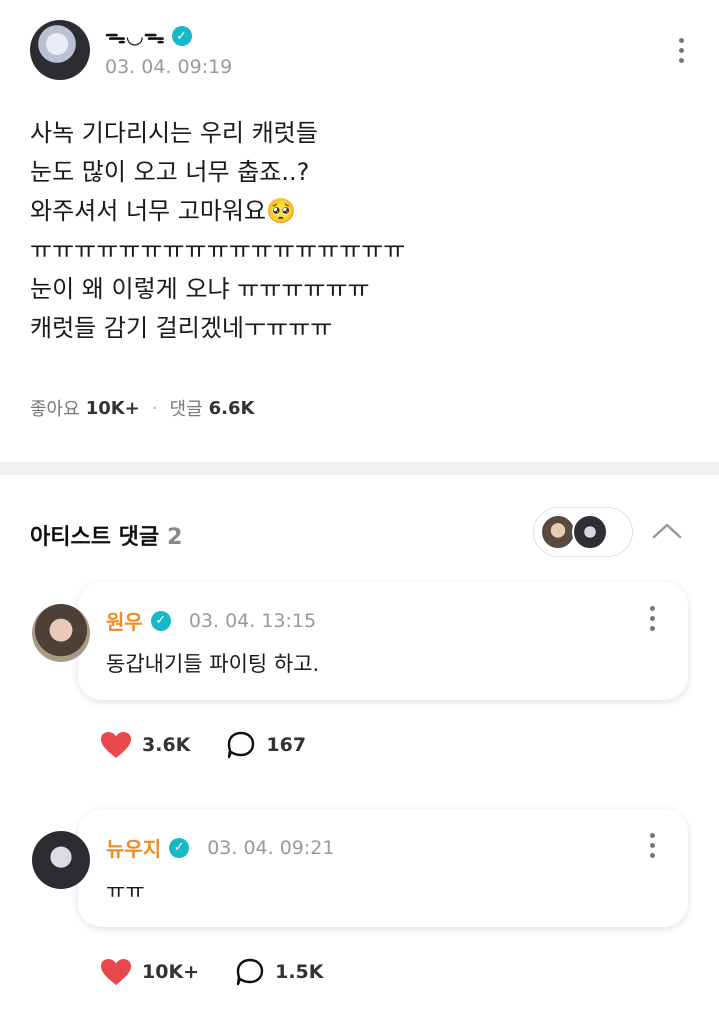 This screenshot has height=1024, width=719. I want to click on reply-button: 167, so click(266, 745).